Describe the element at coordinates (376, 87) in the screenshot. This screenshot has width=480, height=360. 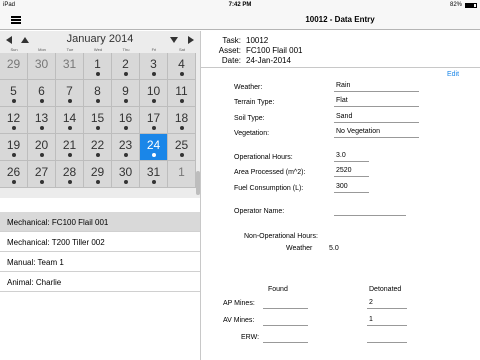
I see `weather-field: Rain` at that location.